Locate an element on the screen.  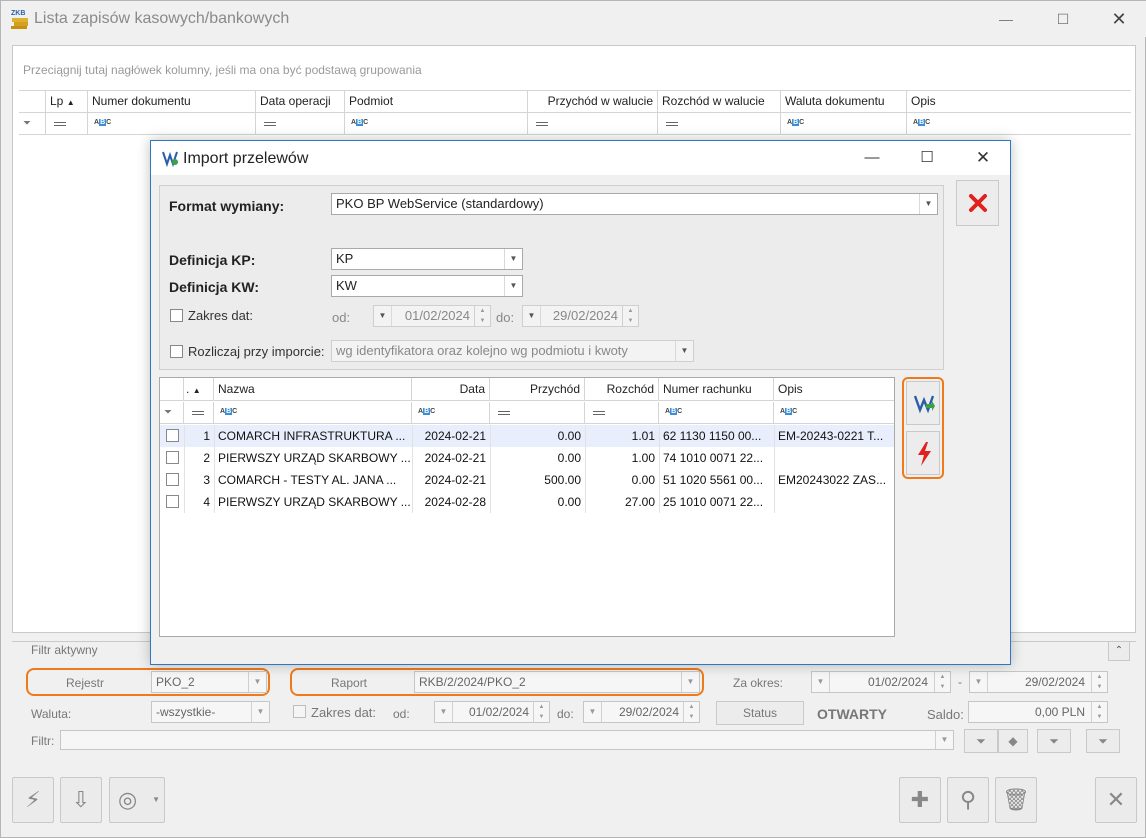
register-select: PKO_2 ▼ is located at coordinates (209, 682).